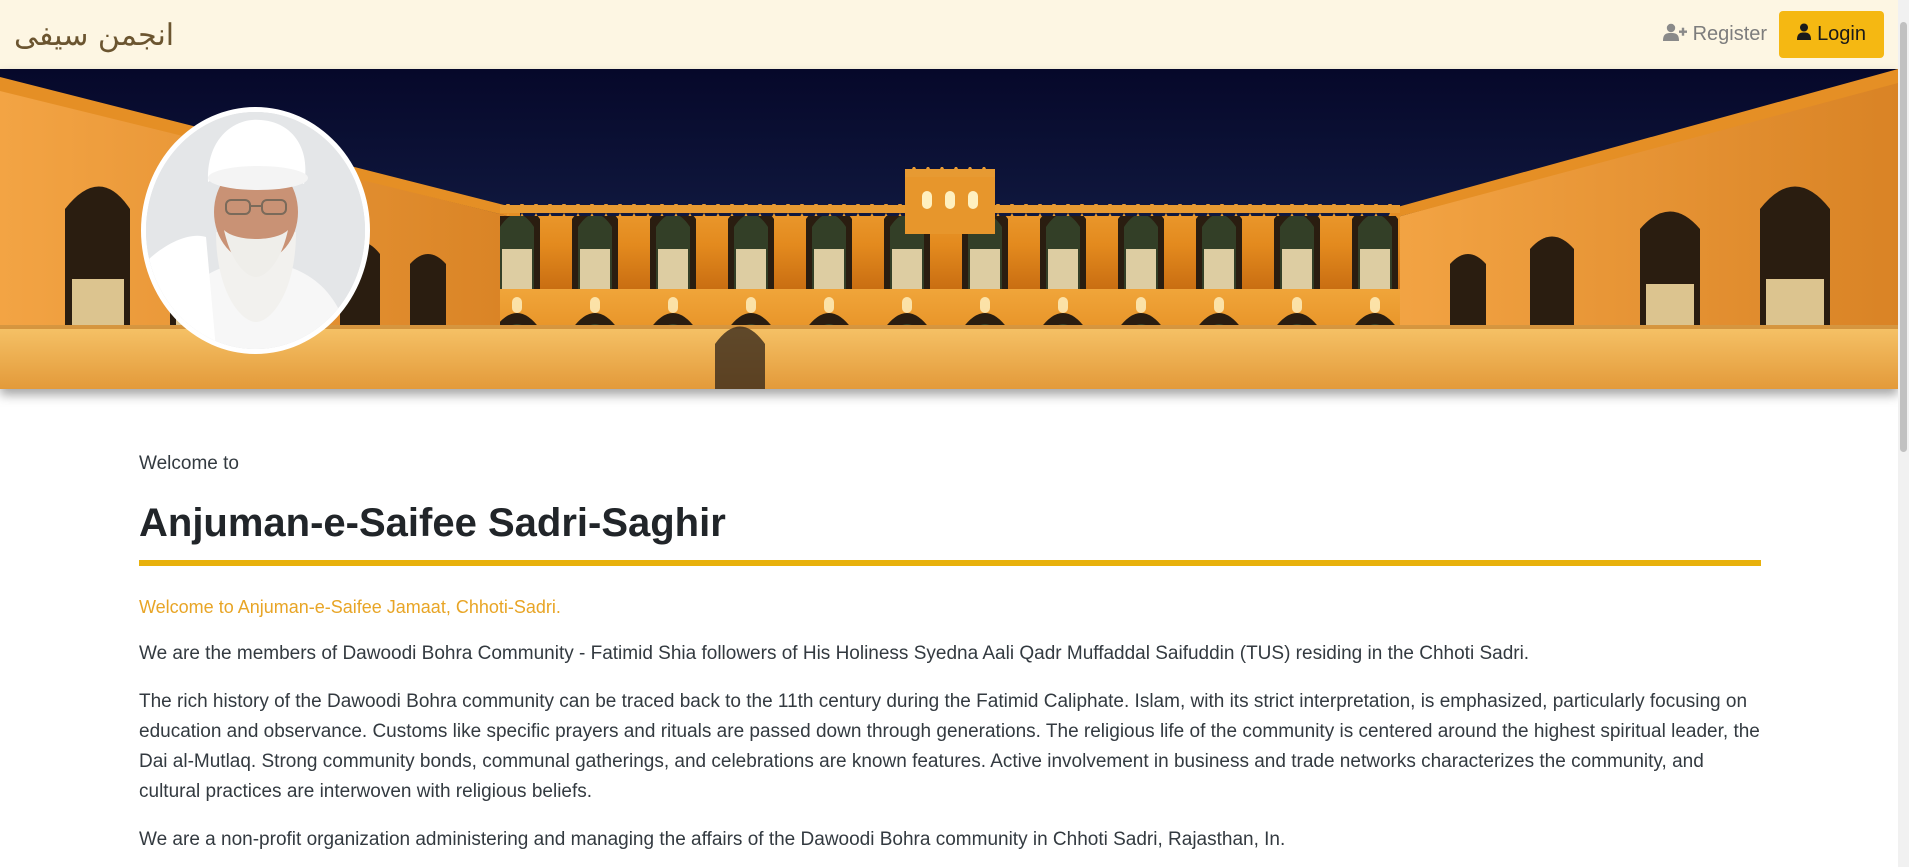  What do you see at coordinates (1730, 34) in the screenshot?
I see `register-label: Register` at bounding box center [1730, 34].